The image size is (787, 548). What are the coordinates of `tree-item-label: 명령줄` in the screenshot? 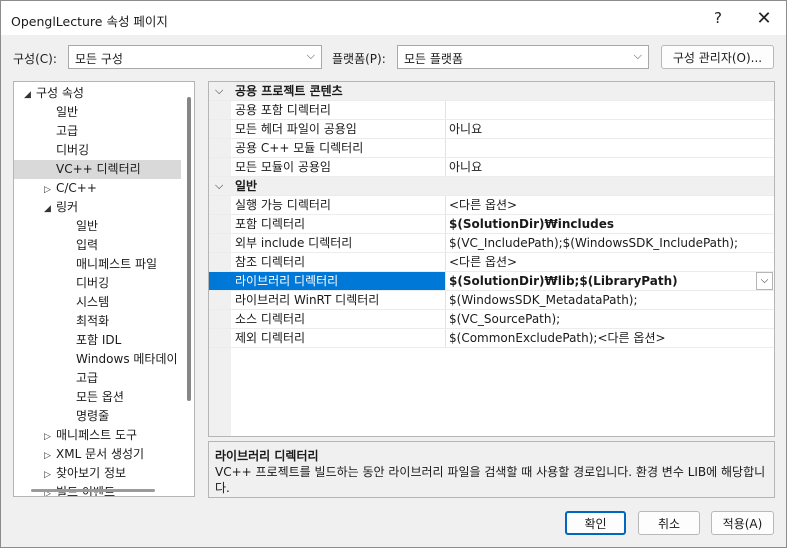 It's located at (93, 416).